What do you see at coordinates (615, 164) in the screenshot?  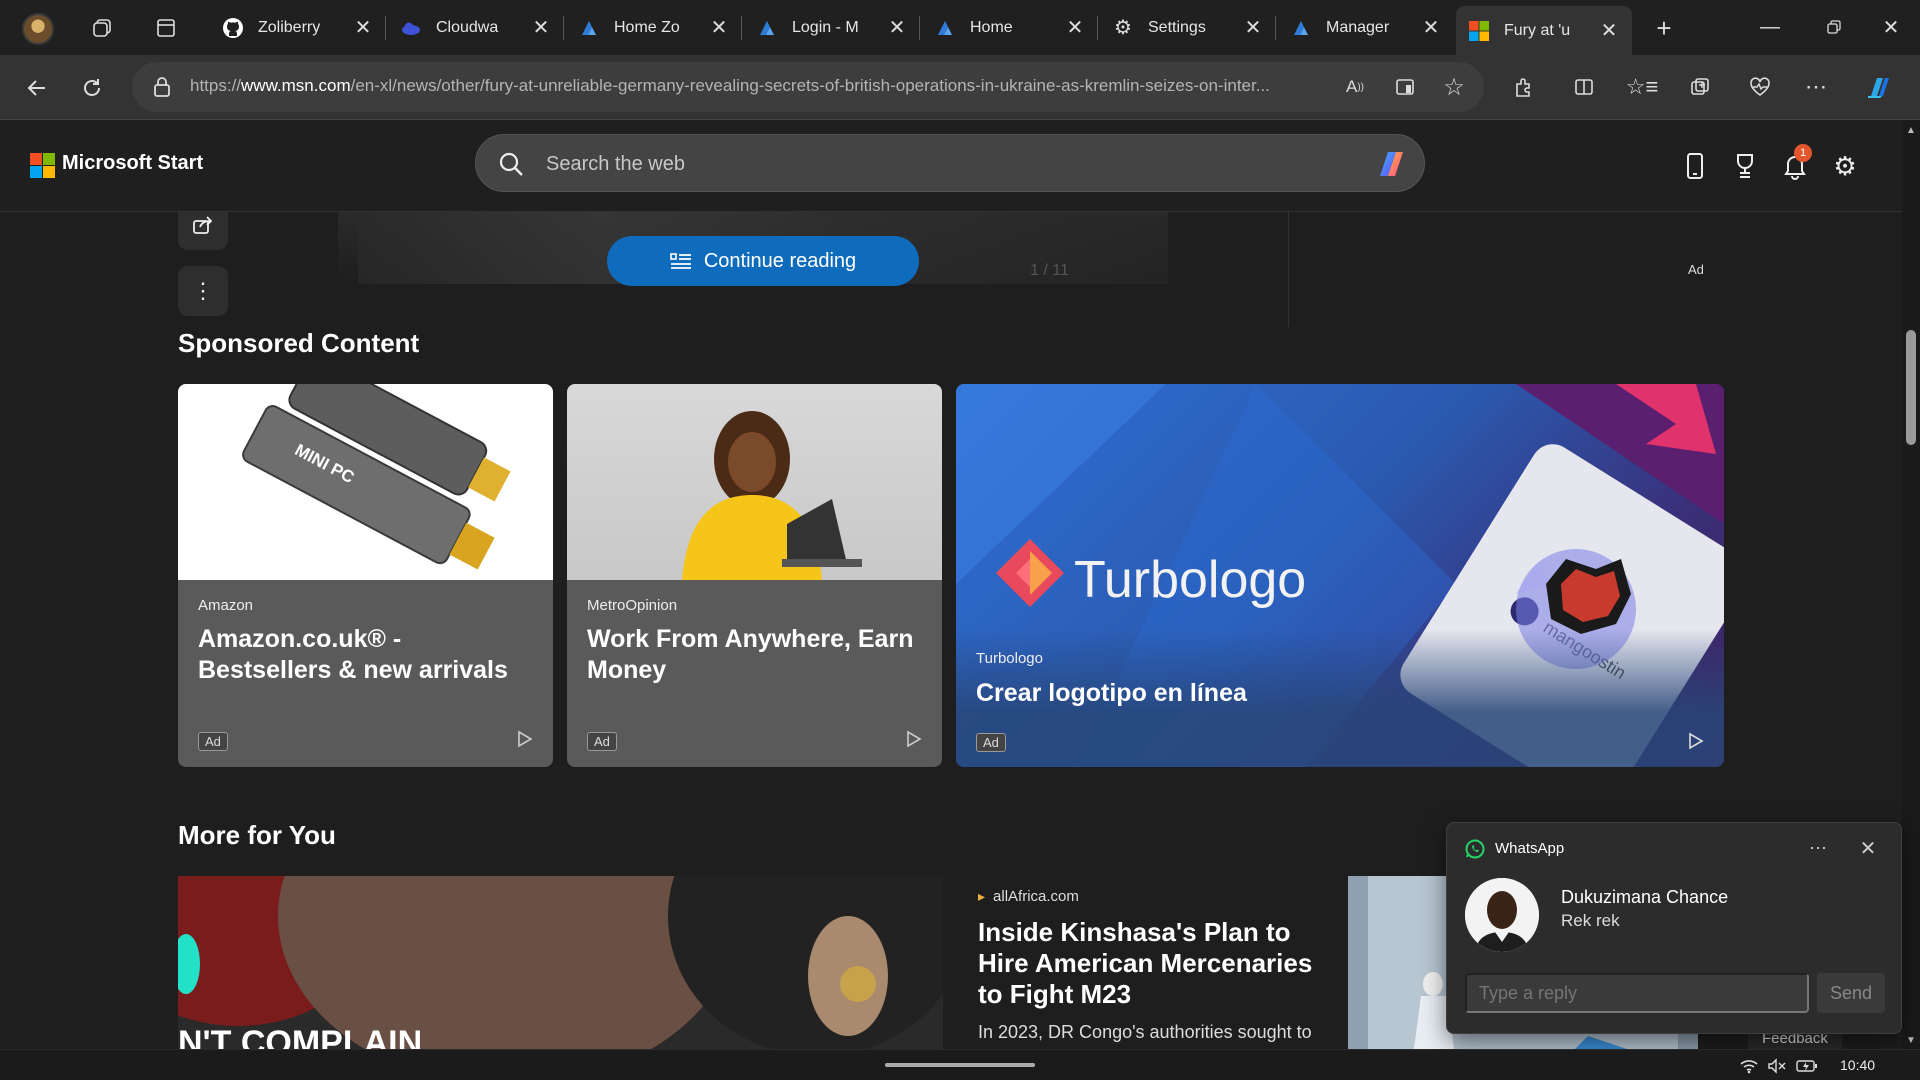 I see `search-input: Search the web` at bounding box center [615, 164].